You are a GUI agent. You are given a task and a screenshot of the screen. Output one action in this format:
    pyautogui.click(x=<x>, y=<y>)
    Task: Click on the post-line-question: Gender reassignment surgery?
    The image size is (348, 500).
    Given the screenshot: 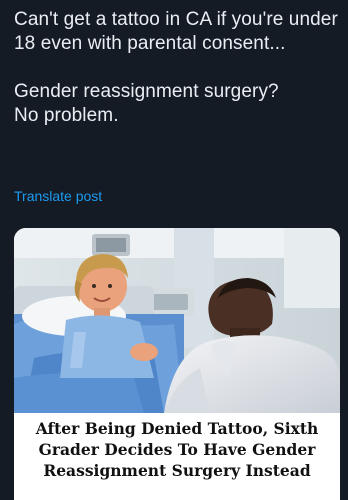 What is the action you would take?
    pyautogui.click(x=146, y=91)
    